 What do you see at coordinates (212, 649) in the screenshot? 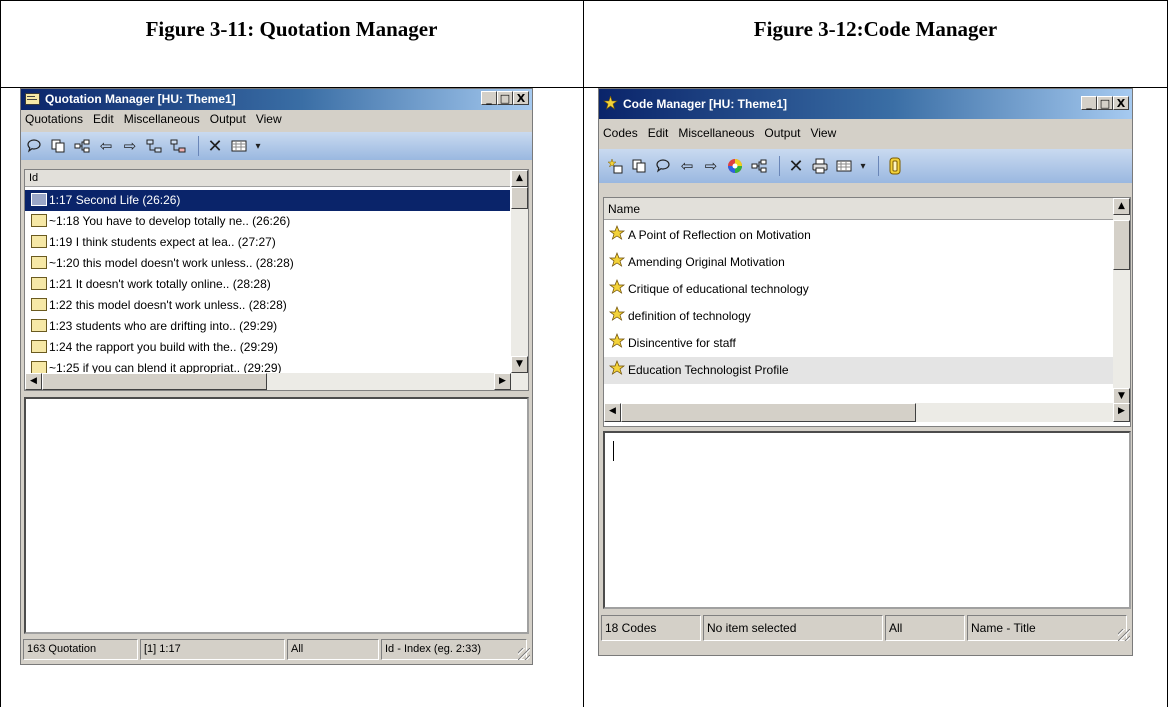
I see `status-current: [1] 1:17` at bounding box center [212, 649].